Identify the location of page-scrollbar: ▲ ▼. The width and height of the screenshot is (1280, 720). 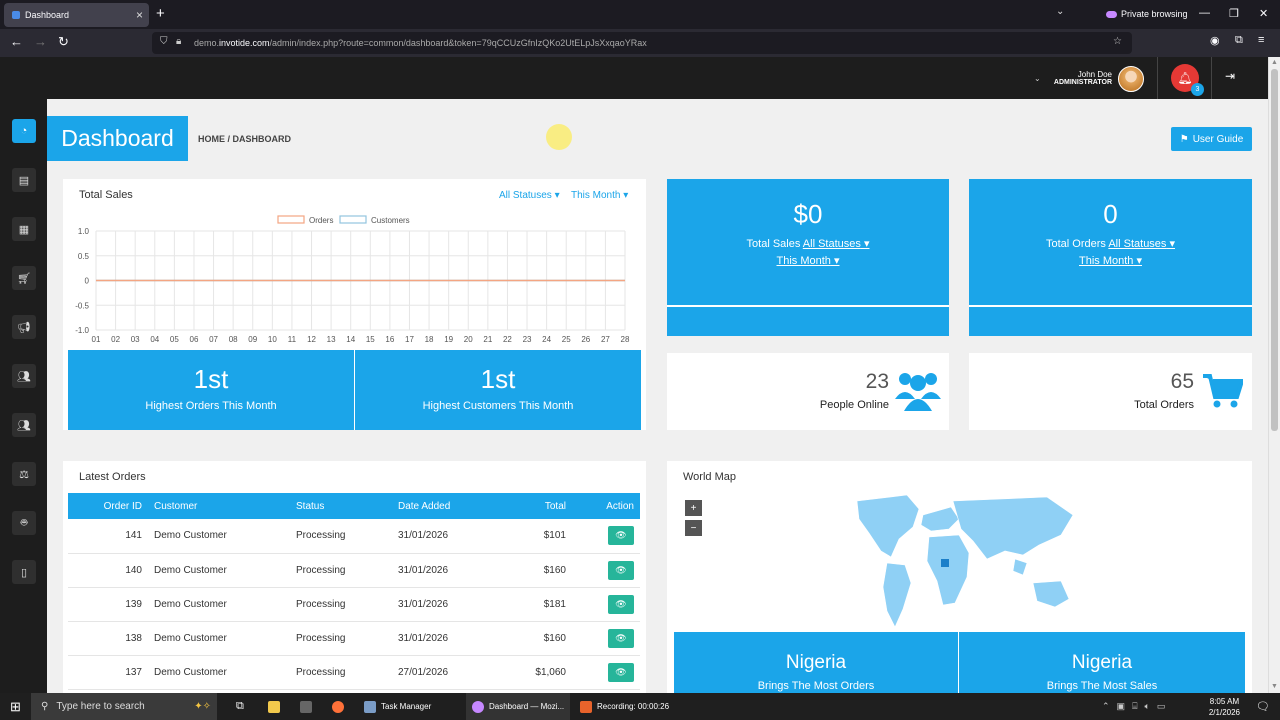
(1274, 375).